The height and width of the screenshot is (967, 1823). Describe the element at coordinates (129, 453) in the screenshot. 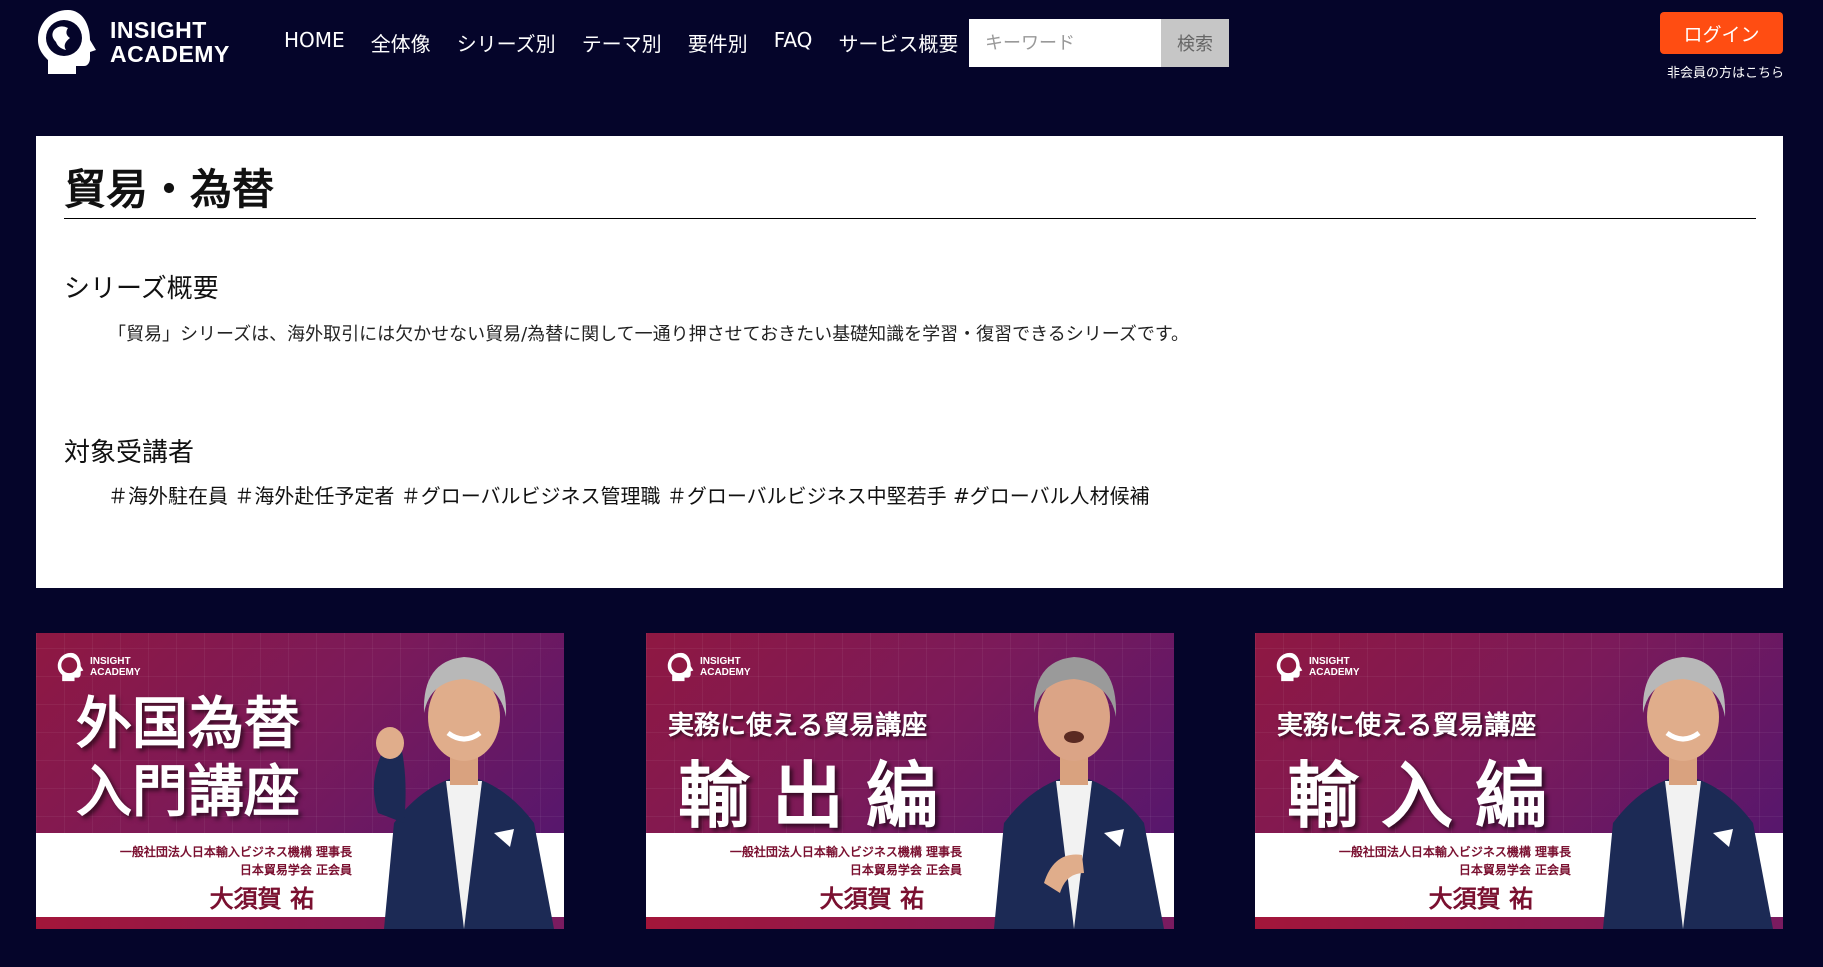

I see `audience-heading: 対象受講者` at that location.